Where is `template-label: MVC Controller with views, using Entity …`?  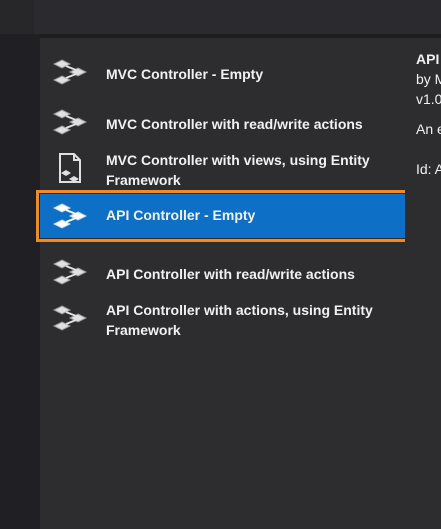
template-label: MVC Controller with views, using Entity … is located at coordinates (238, 170).